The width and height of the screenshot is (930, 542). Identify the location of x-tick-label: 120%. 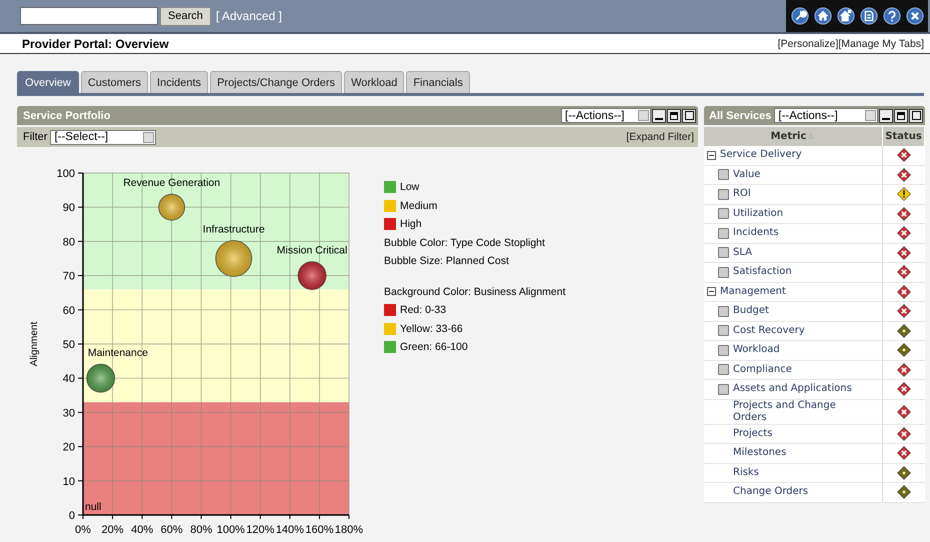
(260, 530).